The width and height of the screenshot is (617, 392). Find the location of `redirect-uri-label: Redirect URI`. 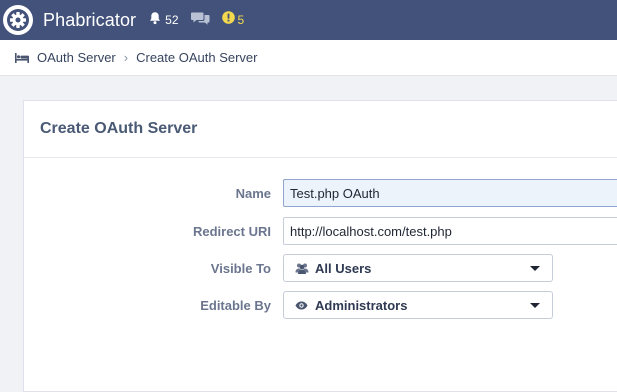

redirect-uri-label: Redirect URI is located at coordinates (231, 231).